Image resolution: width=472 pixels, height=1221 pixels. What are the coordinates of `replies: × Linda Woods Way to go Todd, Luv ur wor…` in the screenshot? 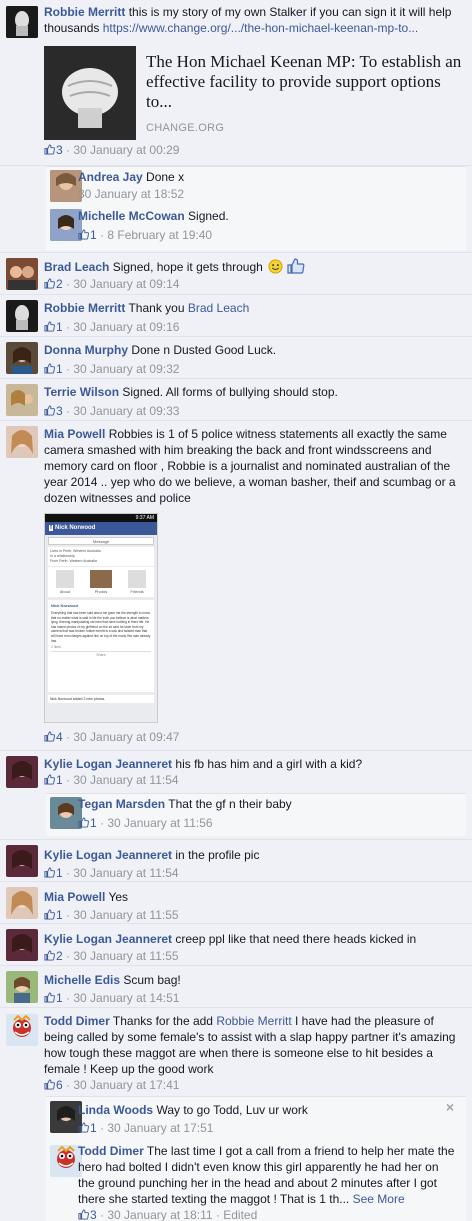 It's located at (256, 1158).